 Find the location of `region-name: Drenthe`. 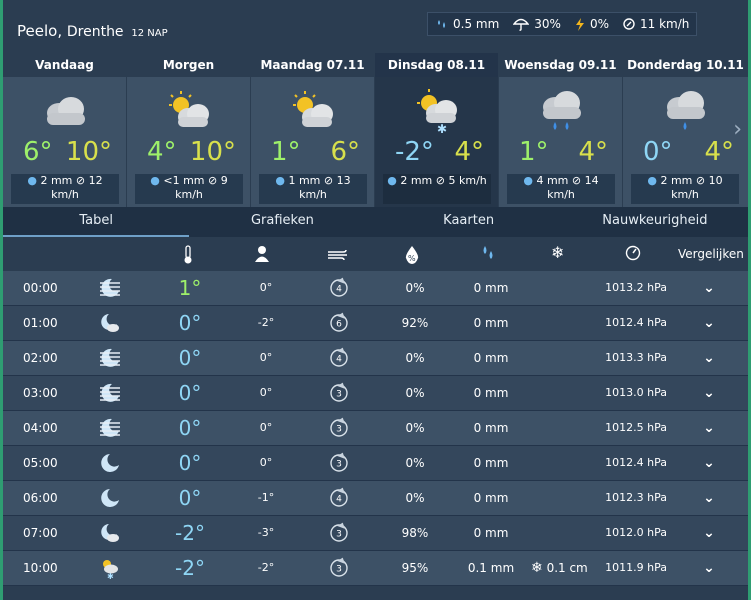

region-name: Drenthe is located at coordinates (95, 32).